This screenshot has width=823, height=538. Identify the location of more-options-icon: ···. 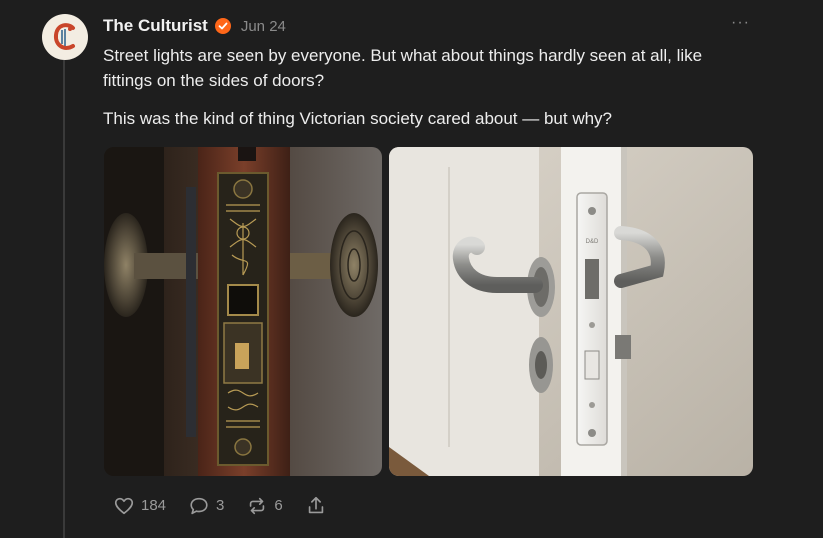
(740, 23).